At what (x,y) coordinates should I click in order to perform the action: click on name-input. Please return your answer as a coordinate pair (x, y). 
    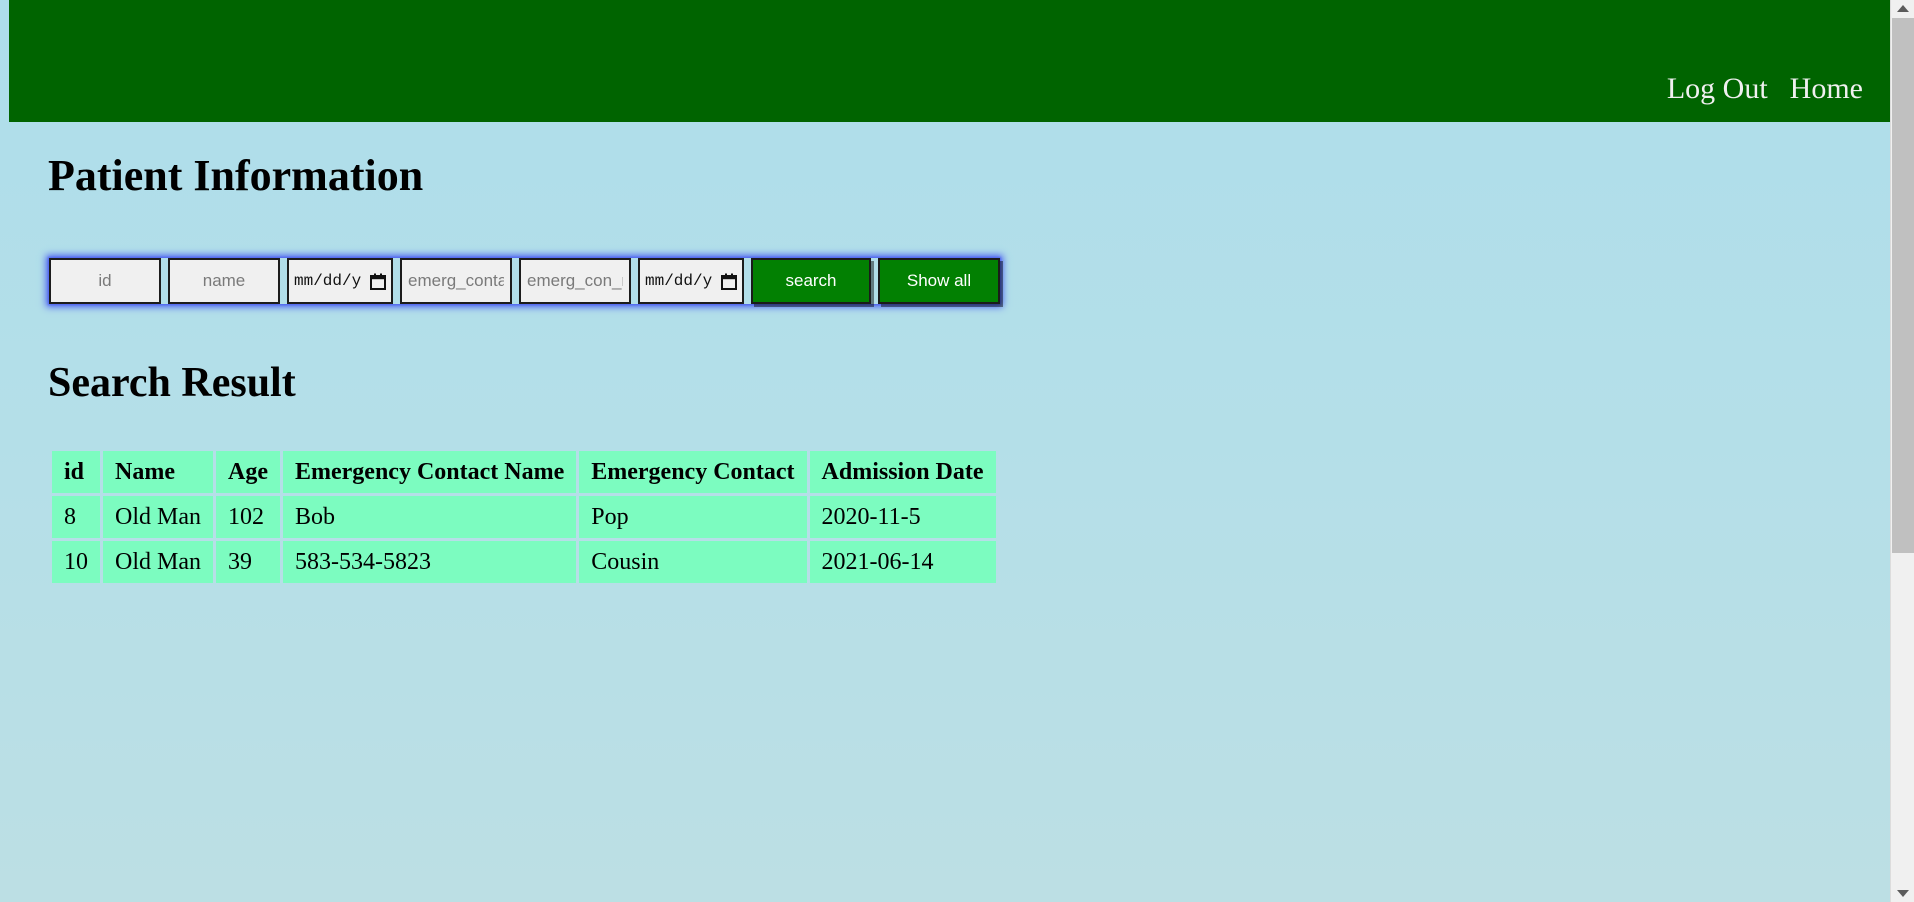
    Looking at the image, I should click on (224, 281).